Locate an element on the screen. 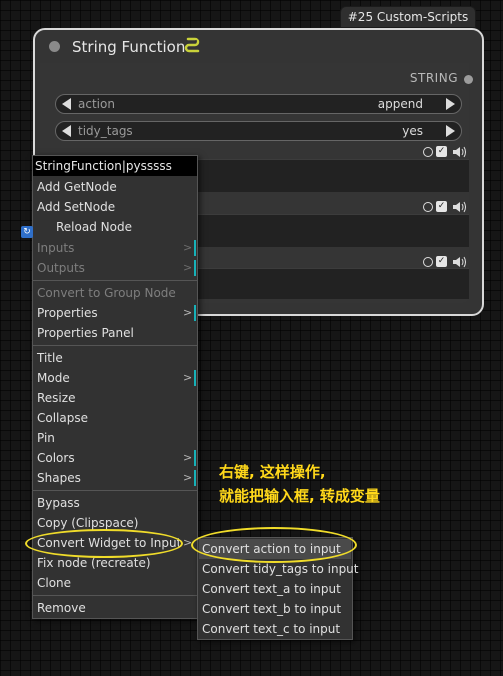  menu-item-collapse: Collapse is located at coordinates (62, 418).